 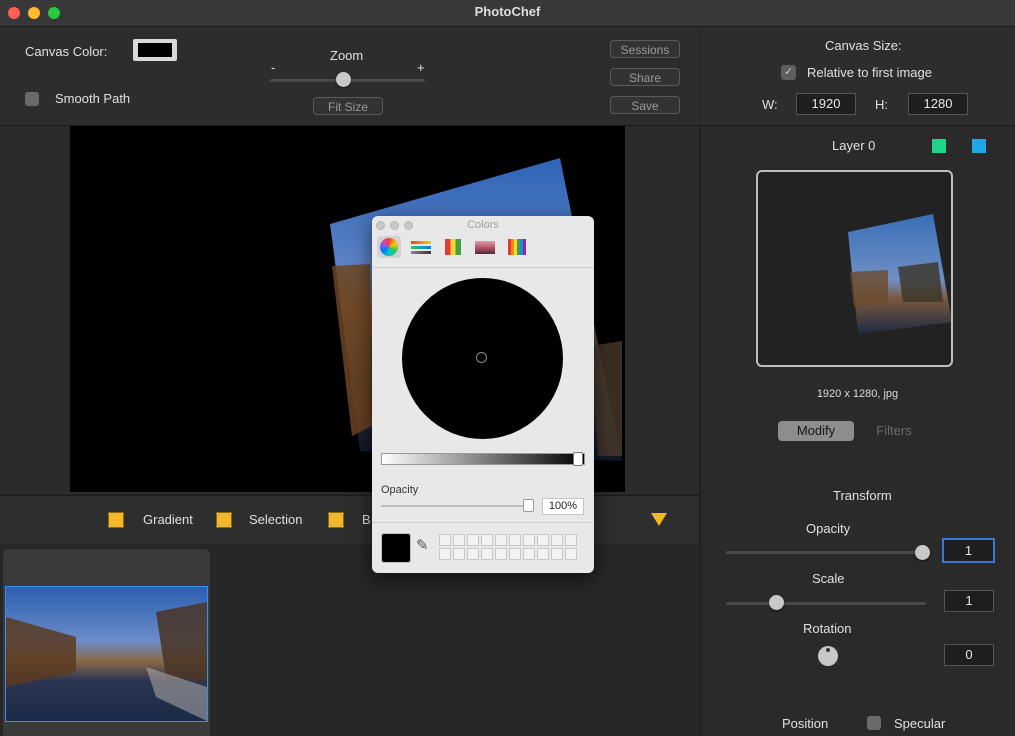 I want to click on canvas-color-well, so click(x=155, y=50).